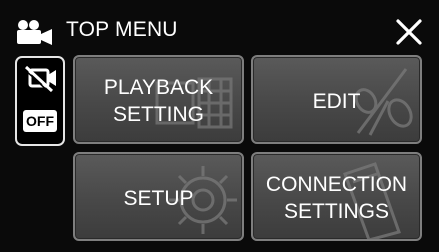 The width and height of the screenshot is (439, 252). Describe the element at coordinates (39, 78) in the screenshot. I see `silent-mode-icon` at that location.